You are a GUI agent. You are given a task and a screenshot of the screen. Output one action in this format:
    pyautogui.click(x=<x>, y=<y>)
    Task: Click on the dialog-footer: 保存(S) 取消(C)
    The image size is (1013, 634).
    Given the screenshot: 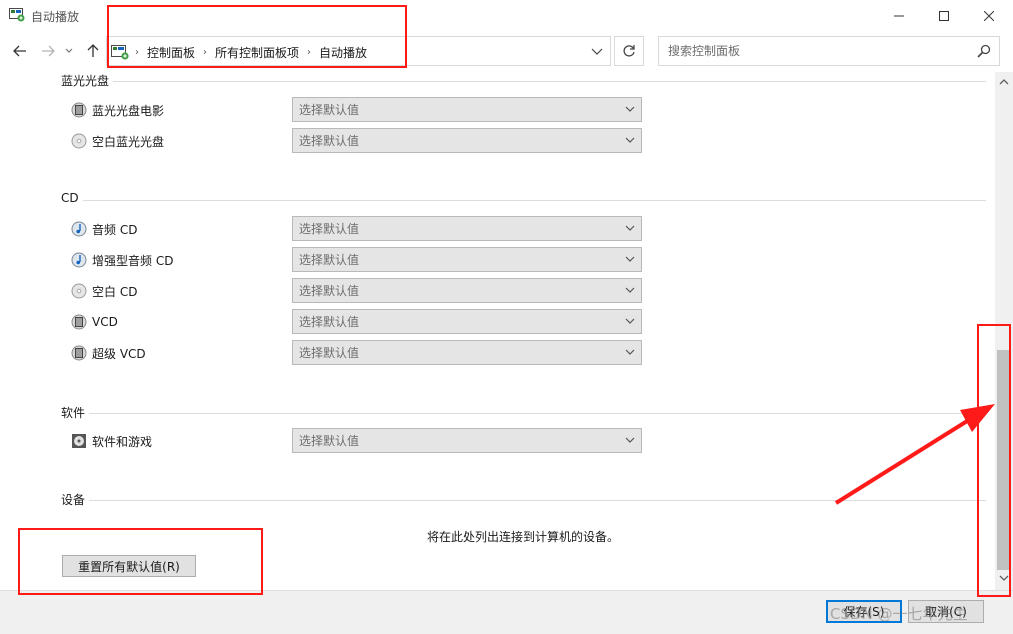 What is the action you would take?
    pyautogui.click(x=506, y=612)
    